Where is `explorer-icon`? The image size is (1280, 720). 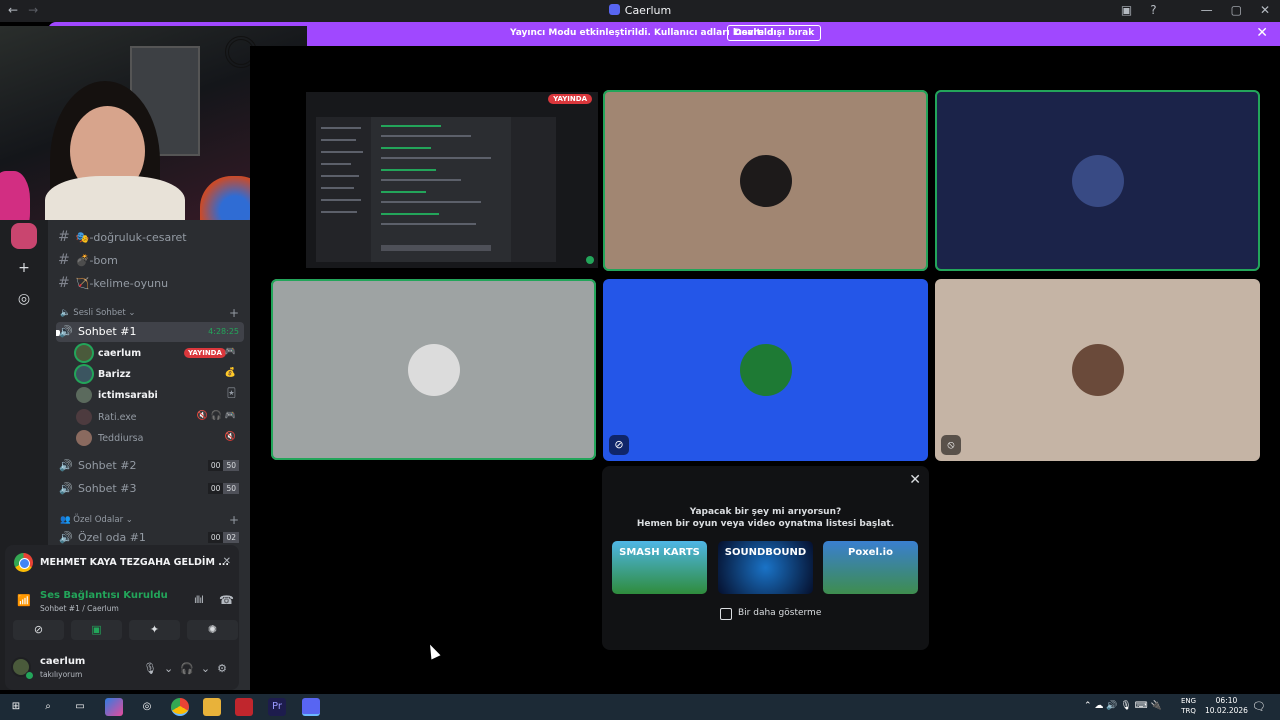
explorer-icon is located at coordinates (212, 707).